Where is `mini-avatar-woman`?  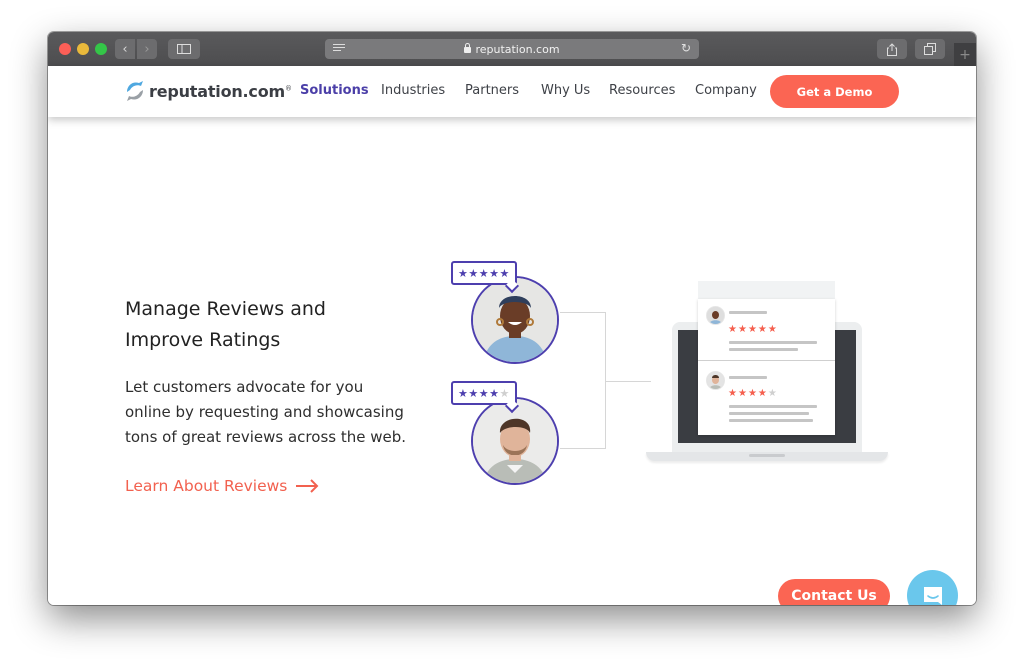 mini-avatar-woman is located at coordinates (715, 315).